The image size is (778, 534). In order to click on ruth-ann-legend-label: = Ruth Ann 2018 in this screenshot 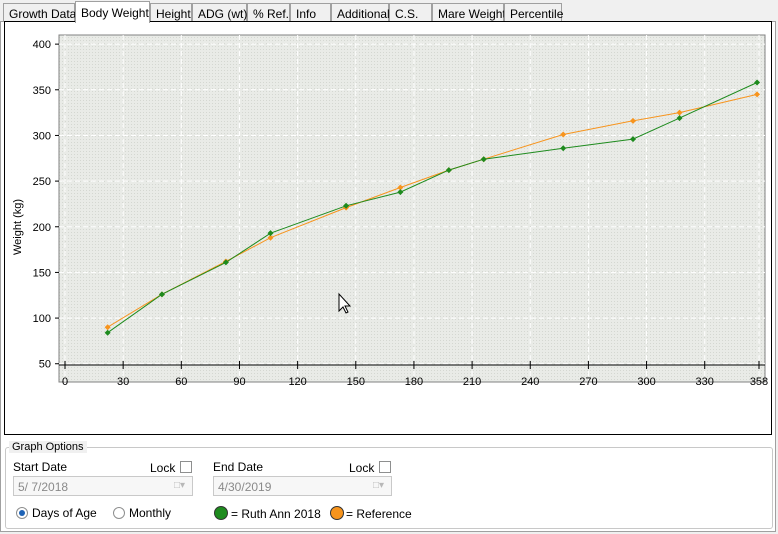, I will do `click(276, 514)`.